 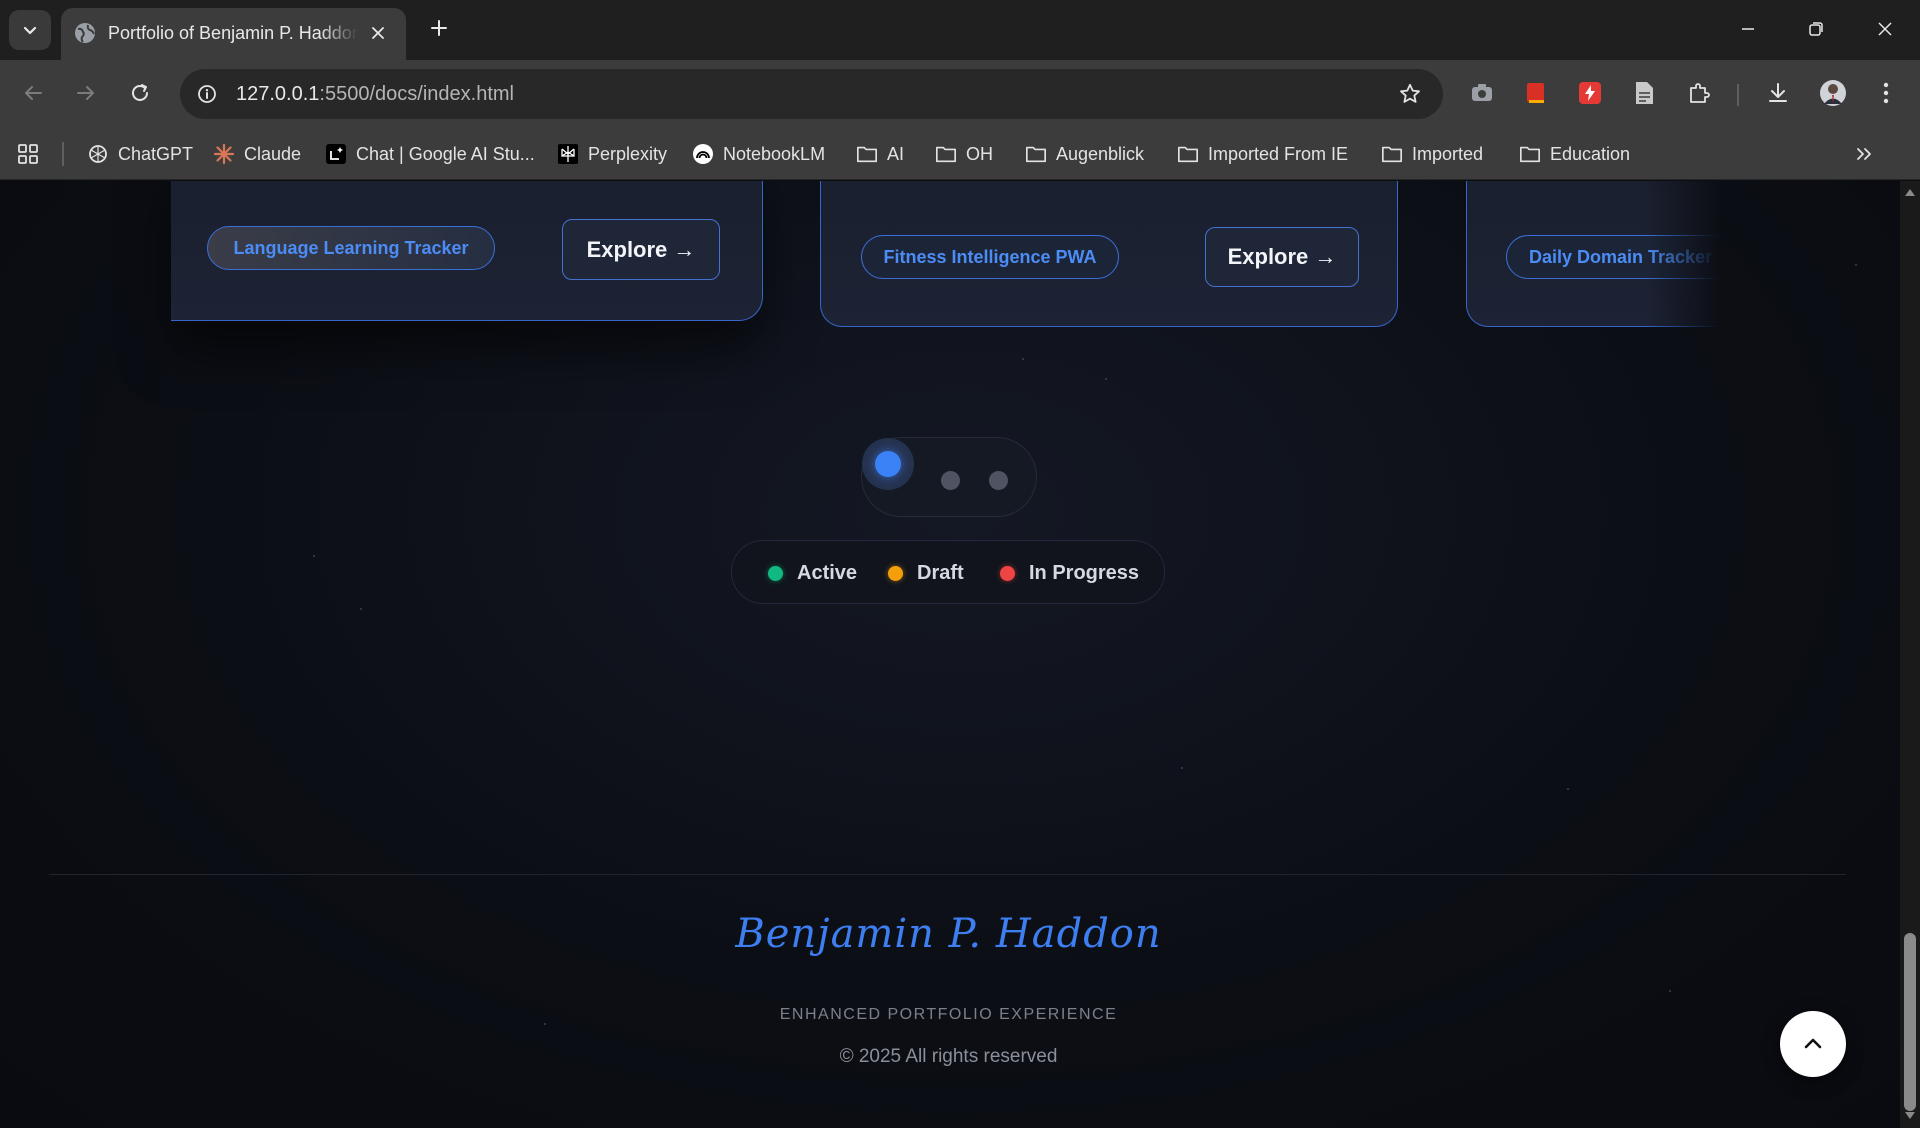 I want to click on notebooklm-icon, so click(x=703, y=154).